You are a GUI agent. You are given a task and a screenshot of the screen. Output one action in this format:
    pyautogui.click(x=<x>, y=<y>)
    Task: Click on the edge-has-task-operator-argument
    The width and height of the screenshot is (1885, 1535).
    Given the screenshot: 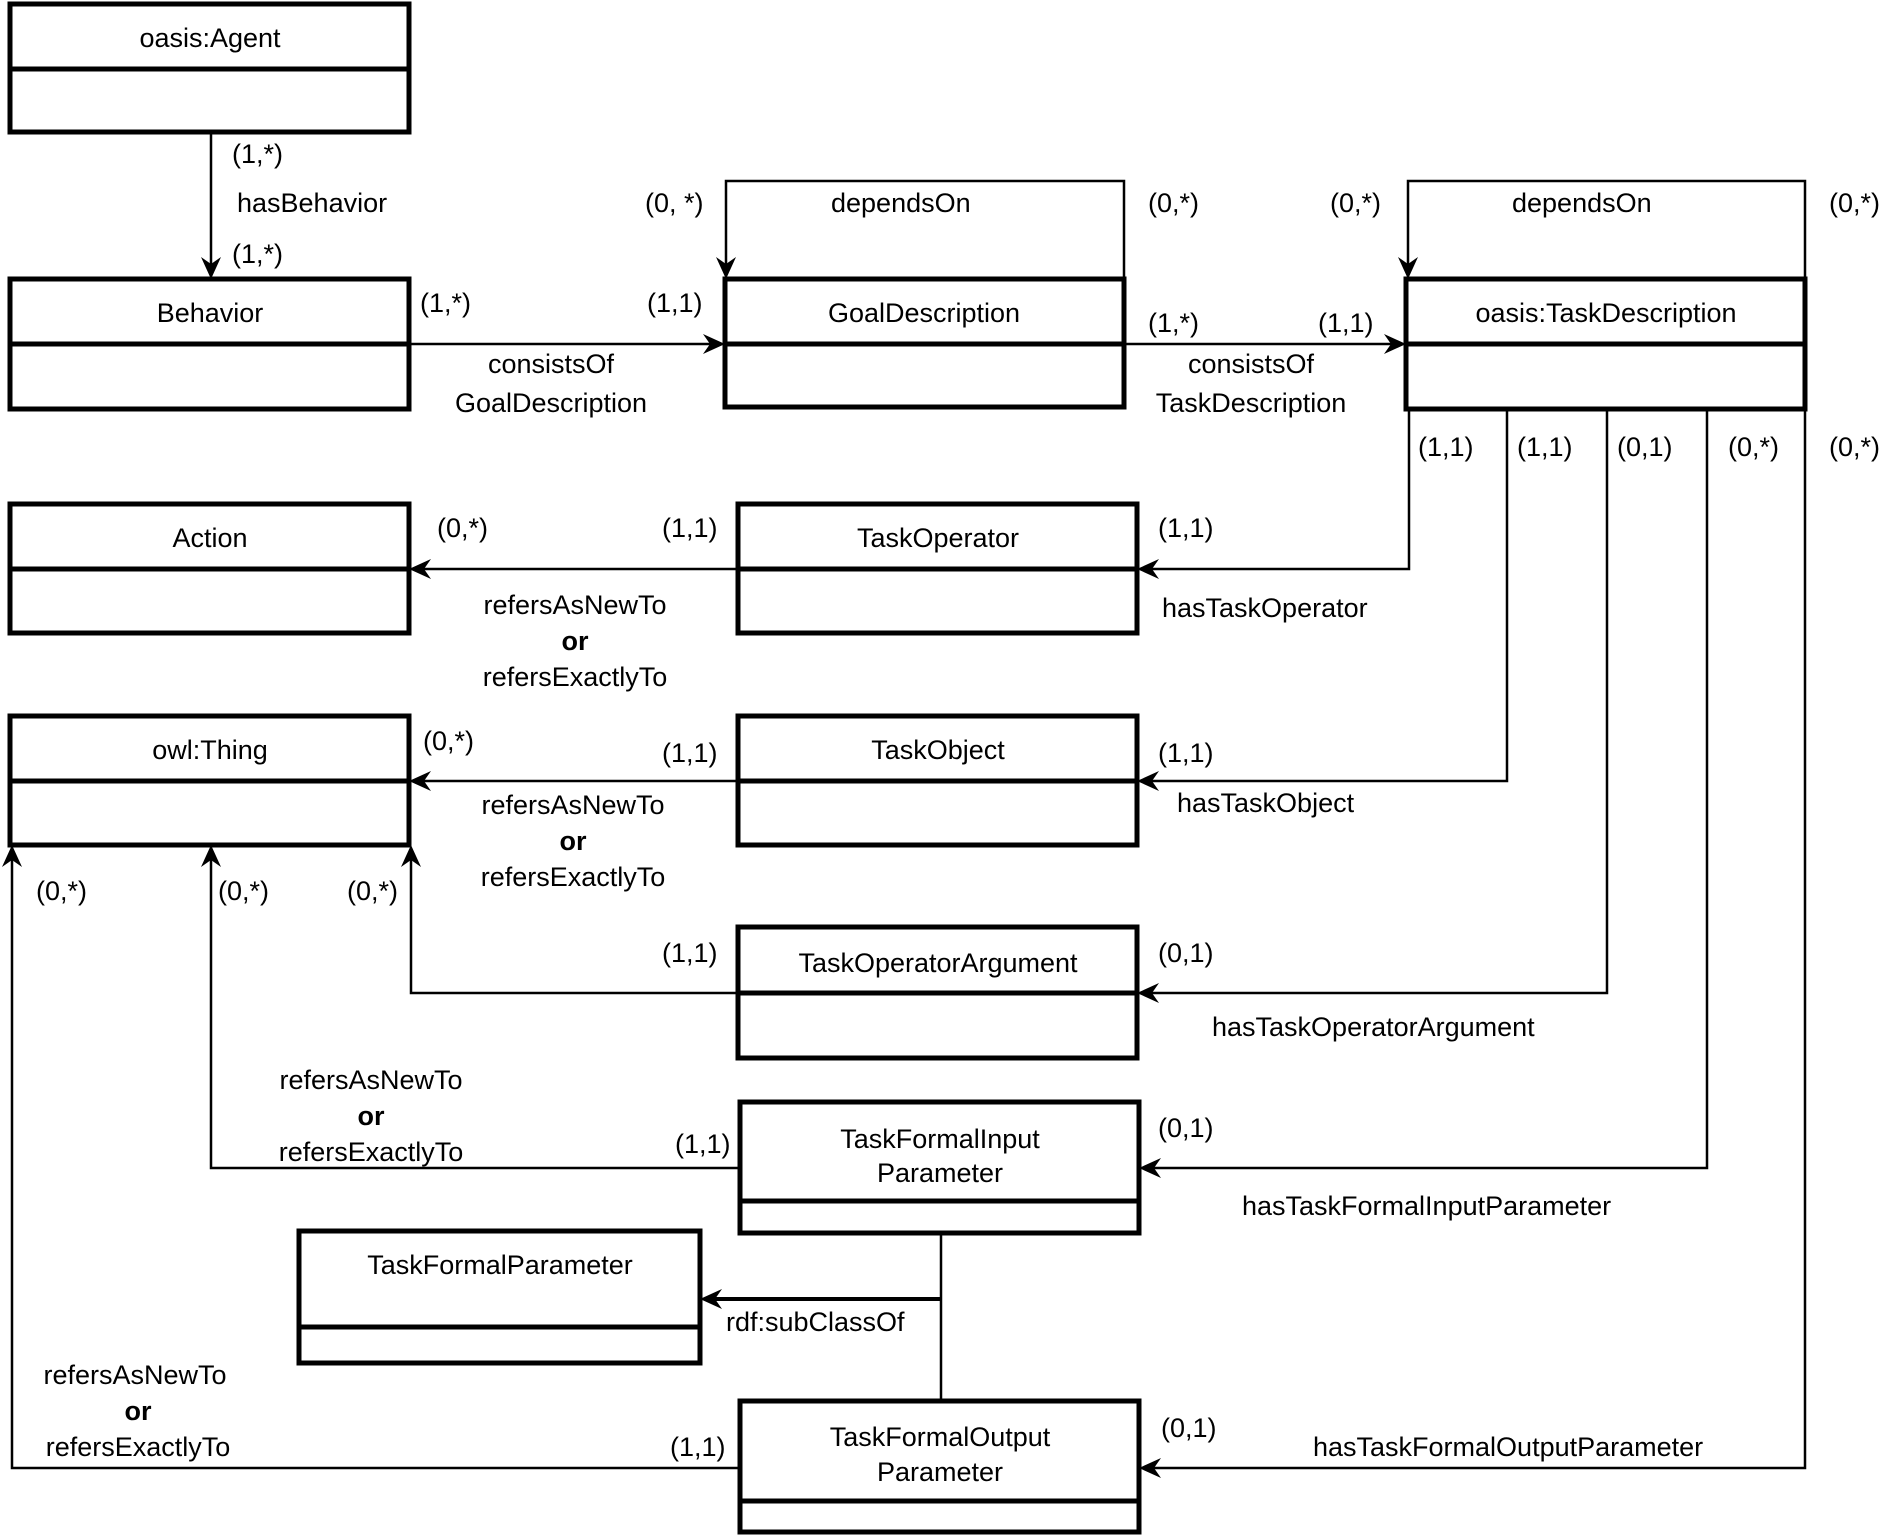 What is the action you would take?
    pyautogui.click(x=1373, y=706)
    